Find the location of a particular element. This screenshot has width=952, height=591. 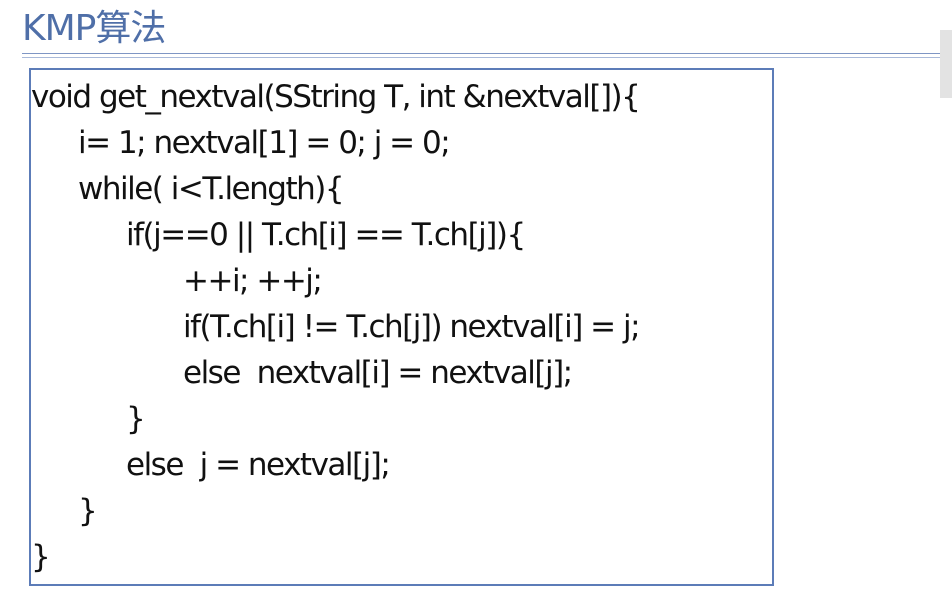

code-line-inner-if: if(T.ch[i] != T.ch[j]) nextval[i] = j; is located at coordinates (412, 327).